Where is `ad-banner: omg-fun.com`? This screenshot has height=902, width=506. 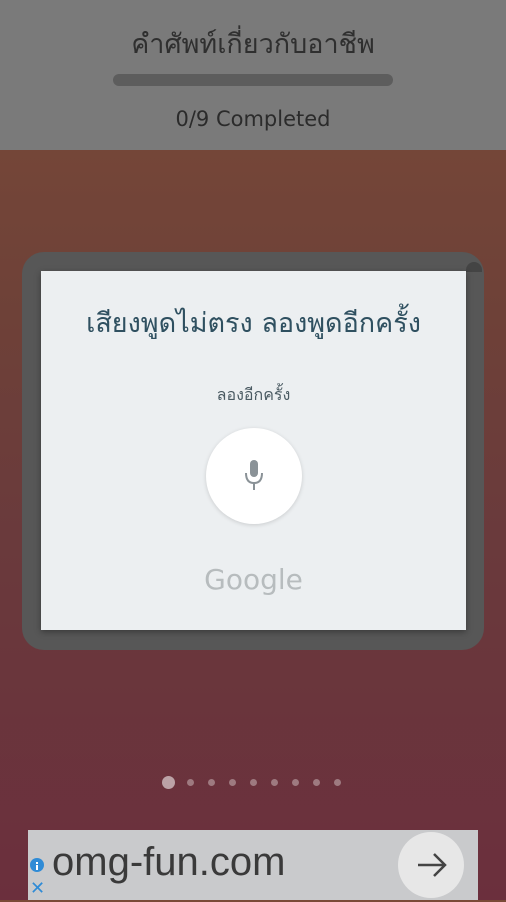
ad-banner: omg-fun.com is located at coordinates (253, 865).